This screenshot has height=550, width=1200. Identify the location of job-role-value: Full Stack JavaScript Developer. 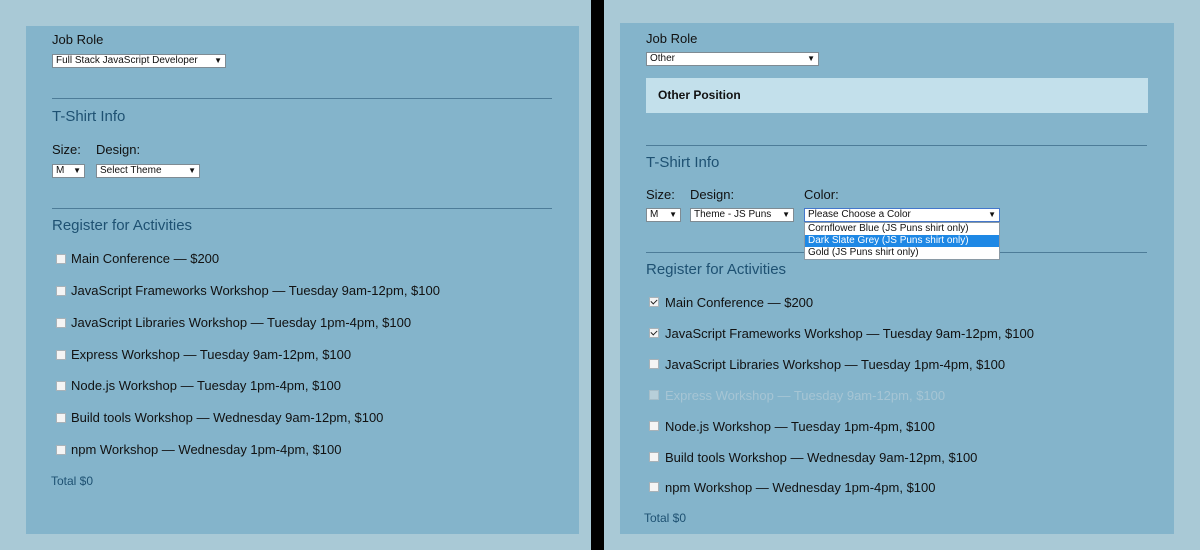
(127, 60).